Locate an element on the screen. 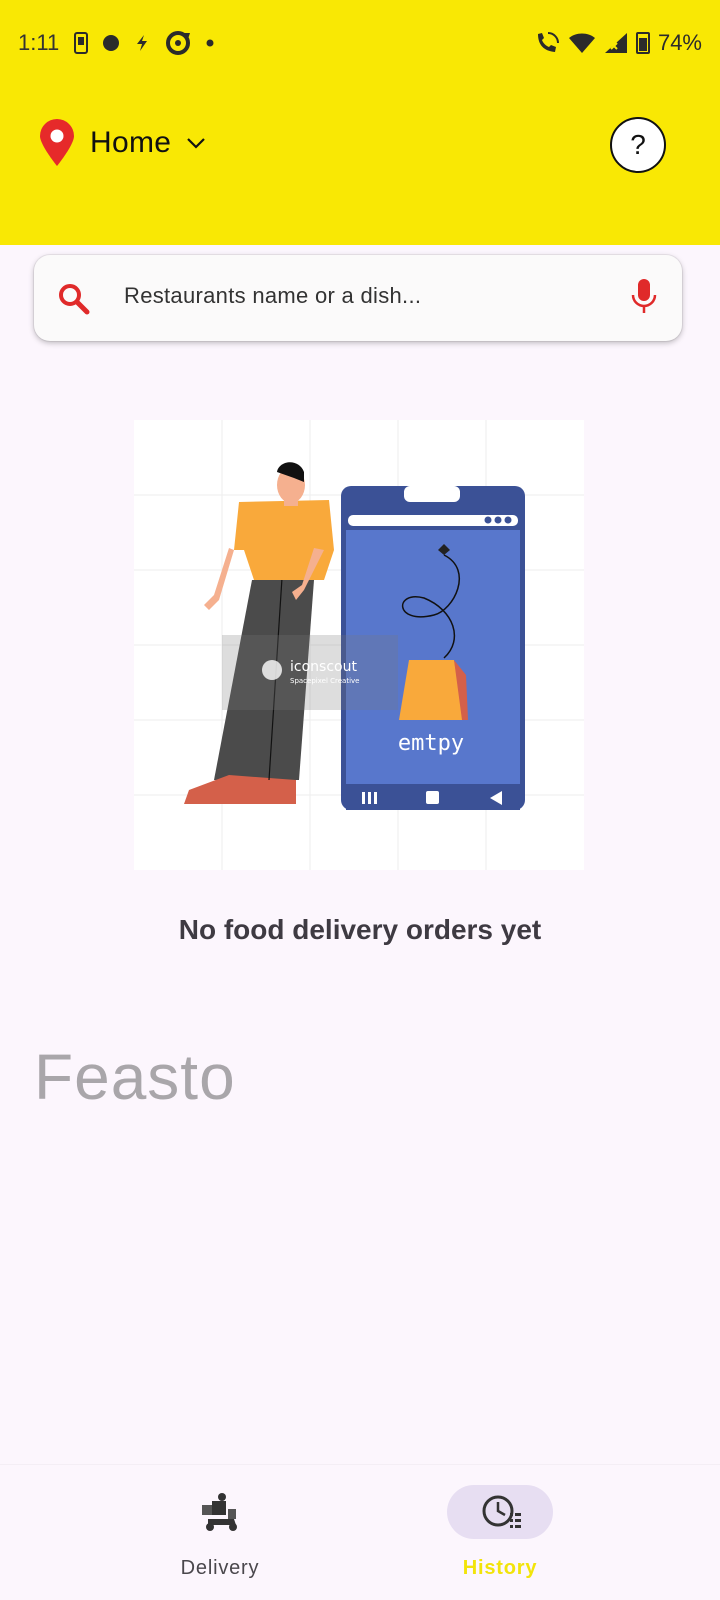  refresh-icon is located at coordinates (178, 43).